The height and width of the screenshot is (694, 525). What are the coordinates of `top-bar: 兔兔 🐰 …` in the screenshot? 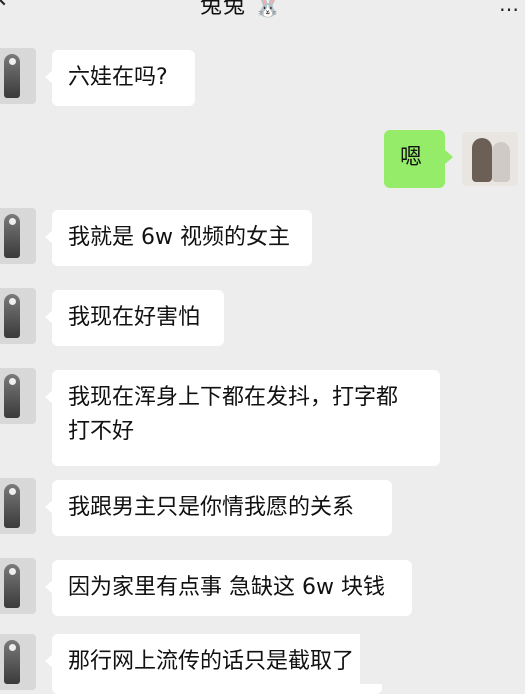 It's located at (262, 11).